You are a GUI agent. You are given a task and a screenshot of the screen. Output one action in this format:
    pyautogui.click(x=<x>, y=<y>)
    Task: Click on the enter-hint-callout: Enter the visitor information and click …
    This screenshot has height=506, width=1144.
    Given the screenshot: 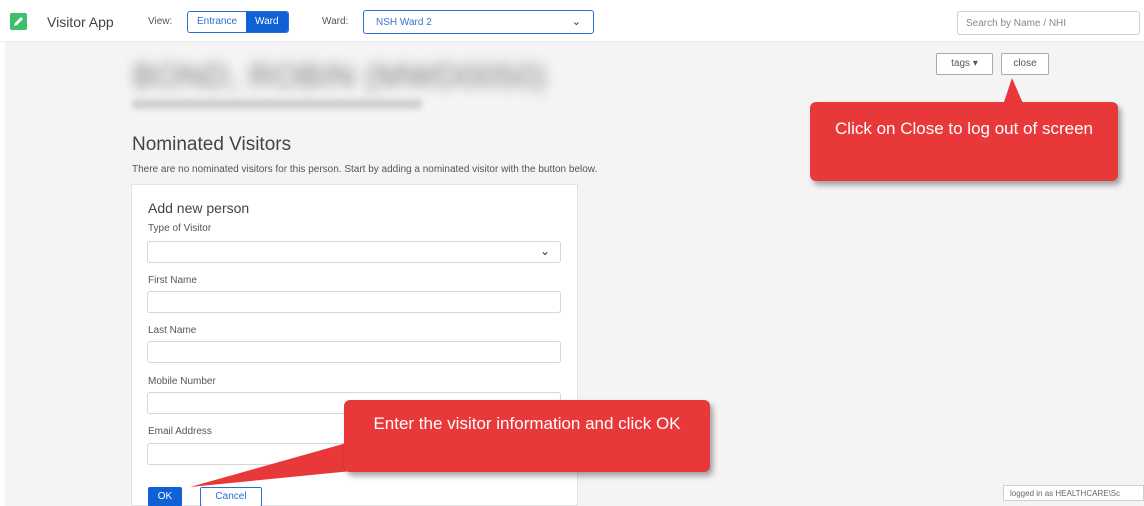 What is the action you would take?
    pyautogui.click(x=527, y=436)
    